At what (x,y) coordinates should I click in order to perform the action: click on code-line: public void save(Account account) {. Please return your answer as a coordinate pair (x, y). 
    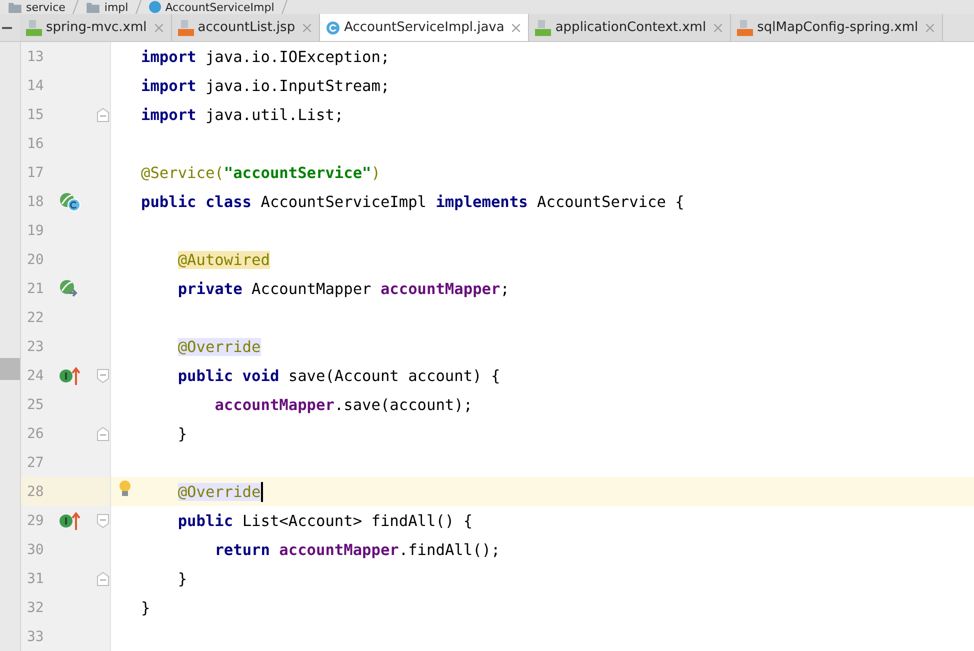
    Looking at the image, I should click on (338, 375).